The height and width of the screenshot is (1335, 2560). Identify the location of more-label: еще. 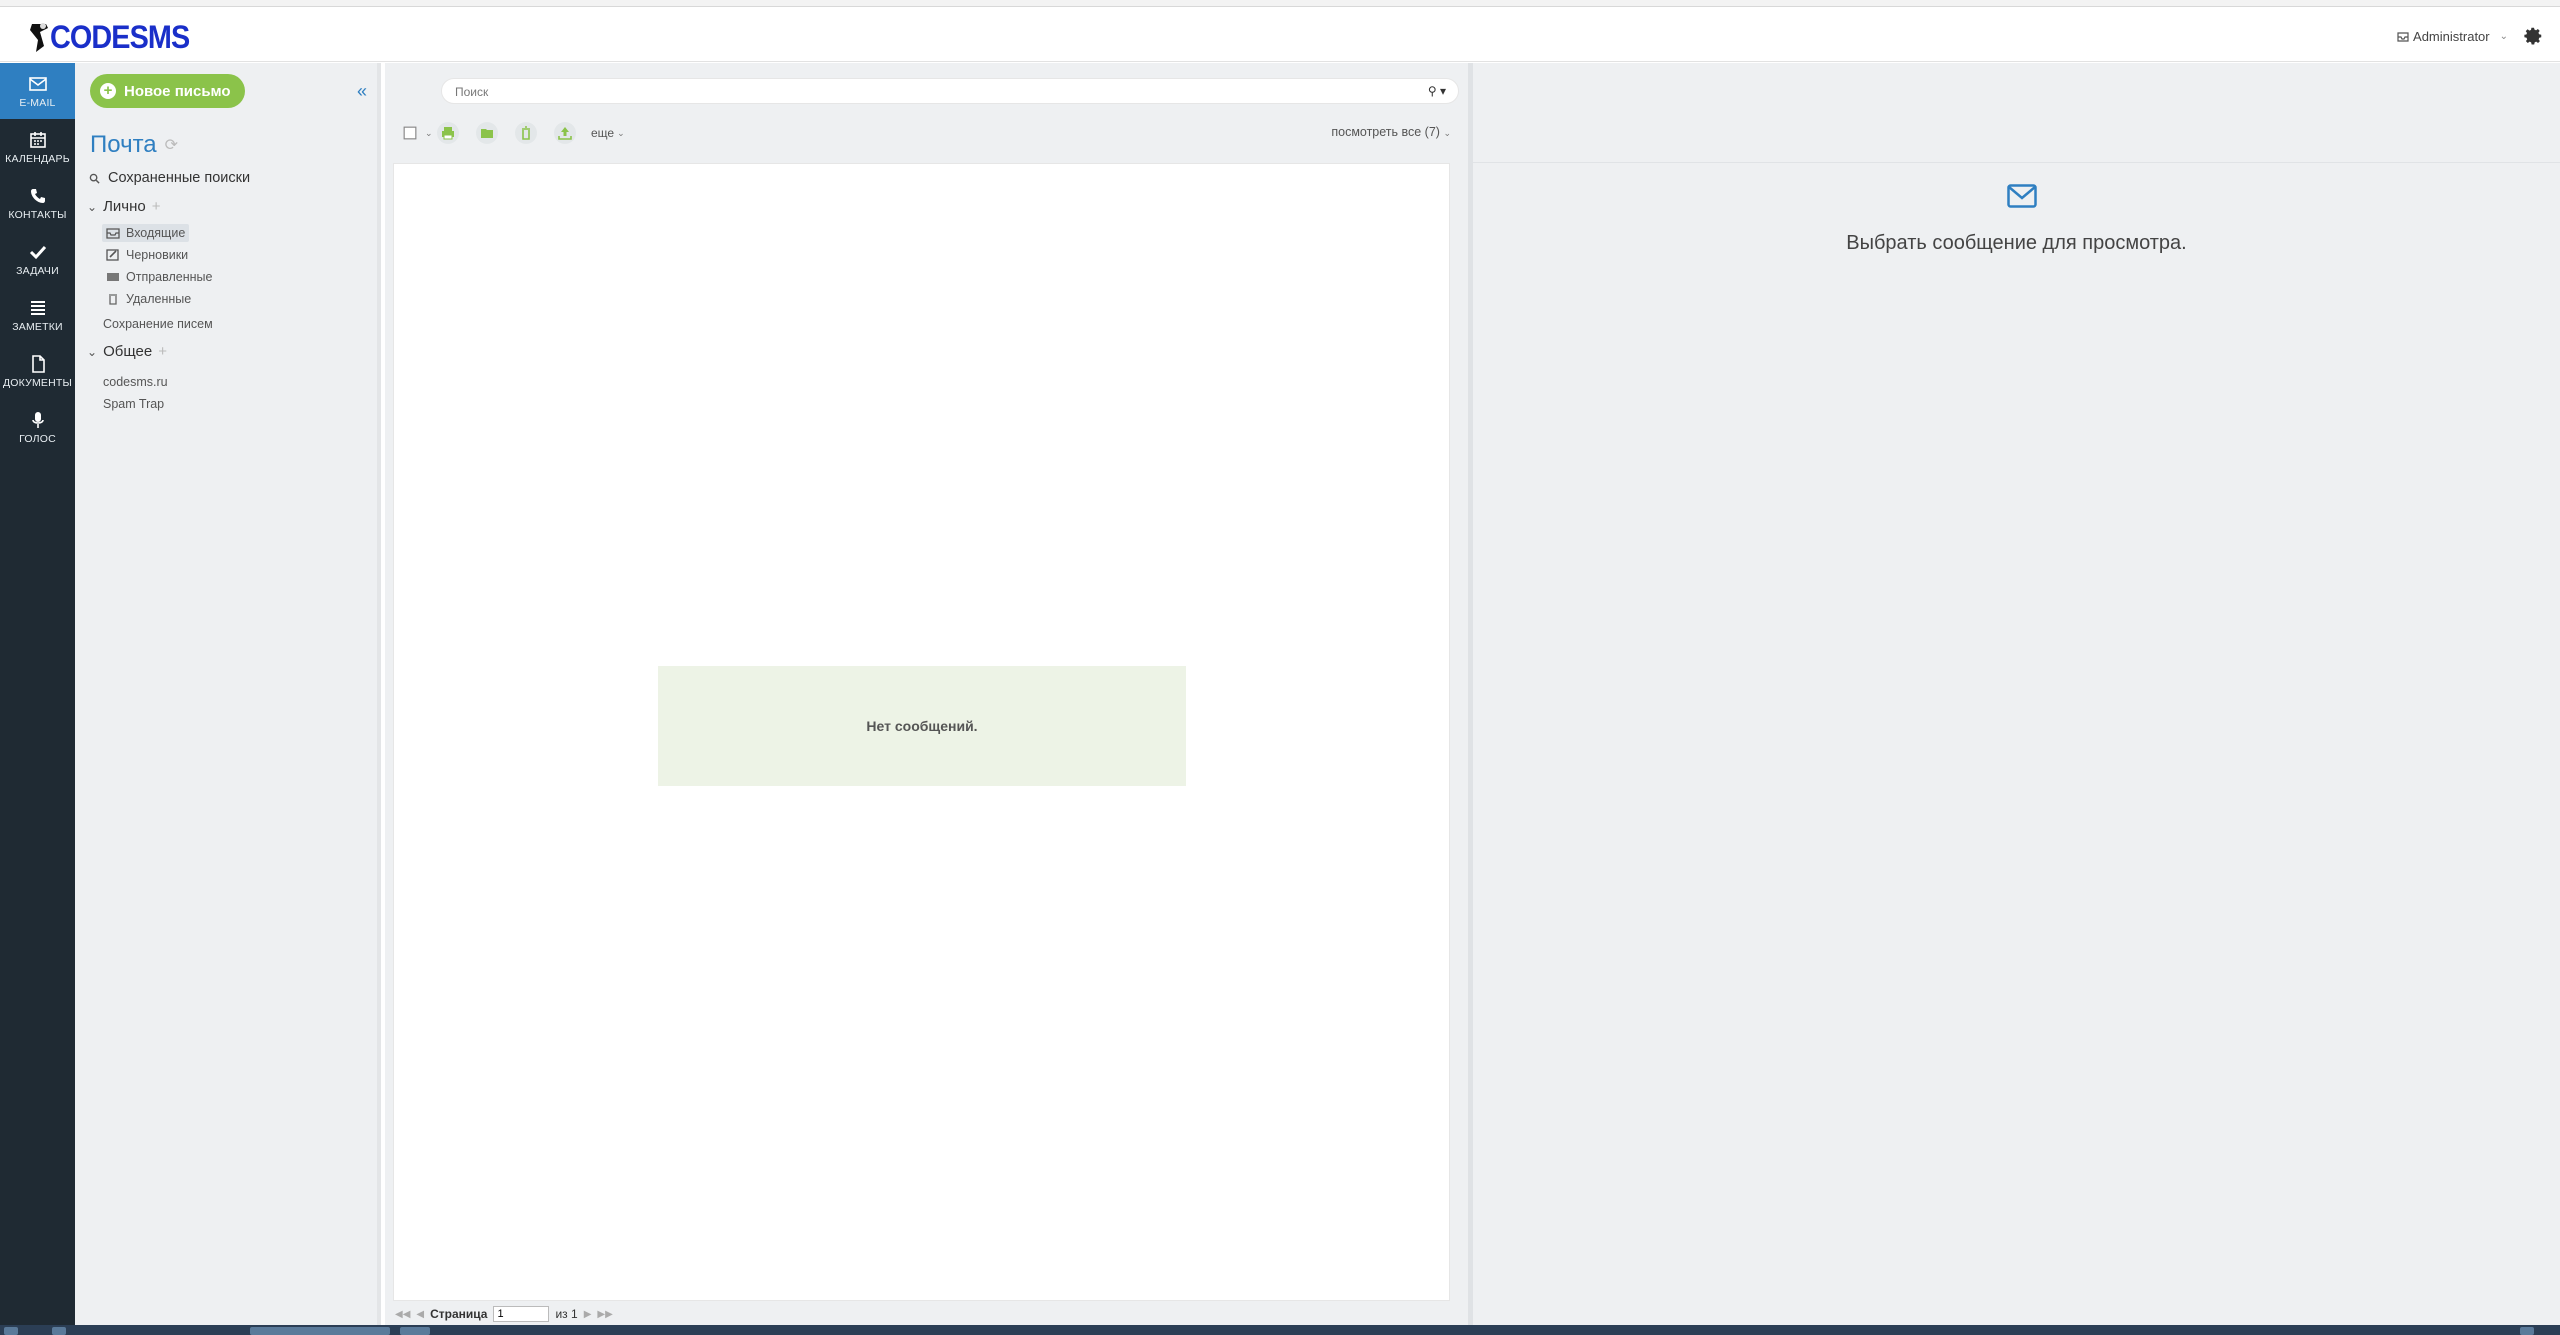
(603, 133).